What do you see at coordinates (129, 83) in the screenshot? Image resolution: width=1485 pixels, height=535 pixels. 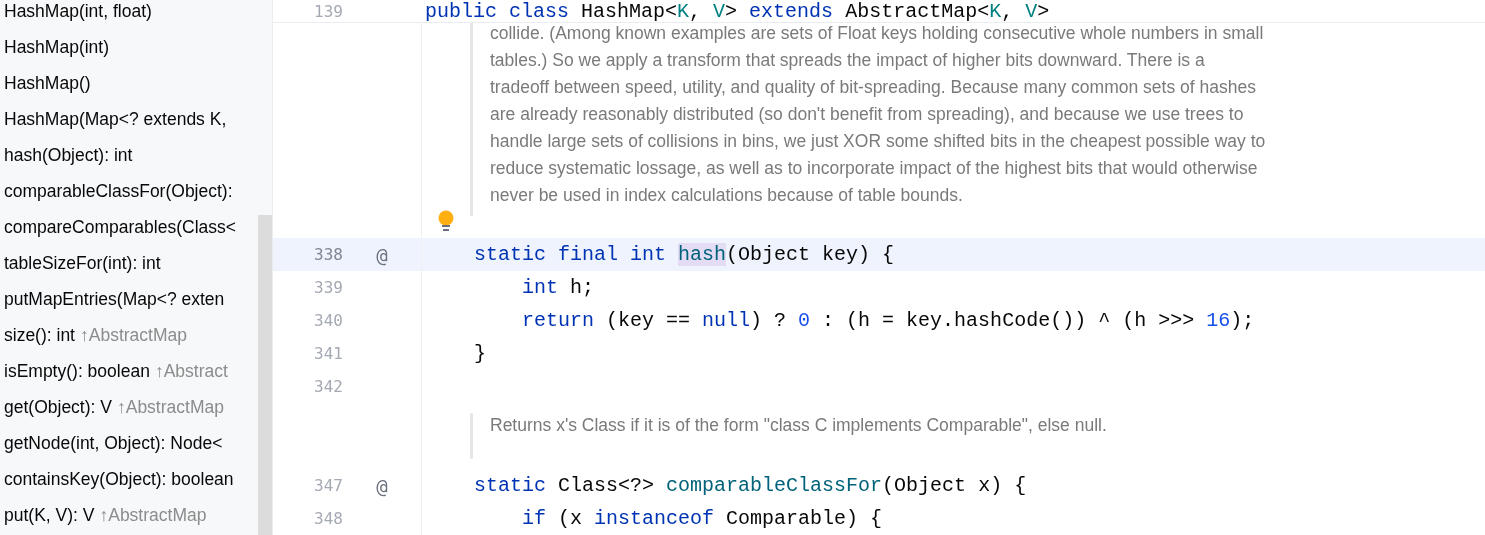 I see `structure-item: HashMap()` at bounding box center [129, 83].